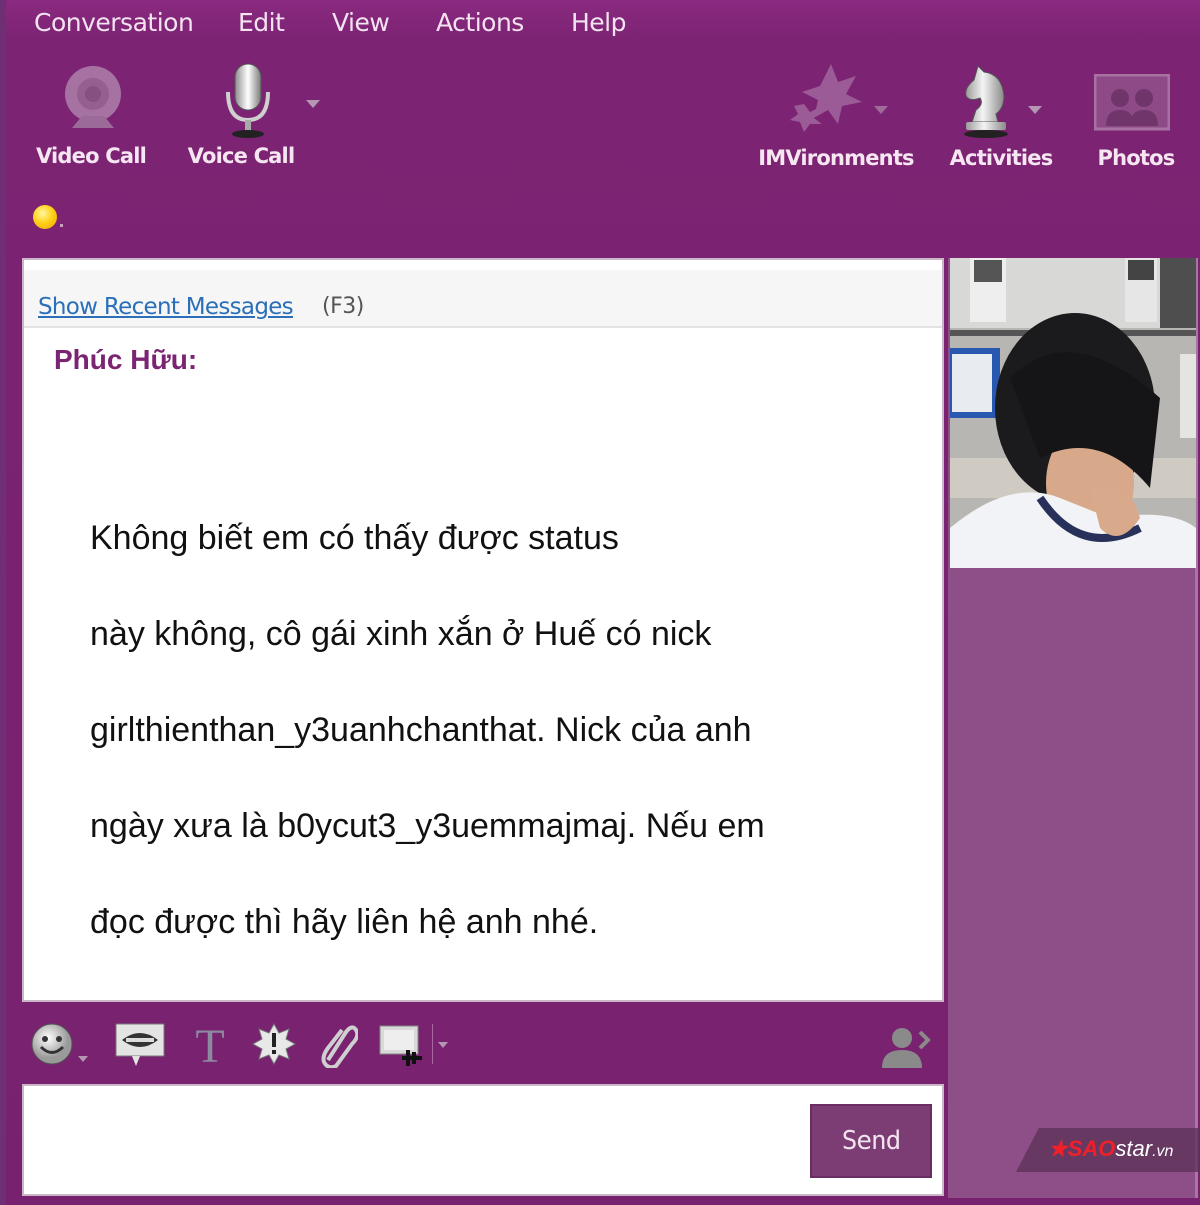 This screenshot has width=1200, height=1205. Describe the element at coordinates (881, 110) in the screenshot. I see `imvironments-dropdown-icon` at that location.